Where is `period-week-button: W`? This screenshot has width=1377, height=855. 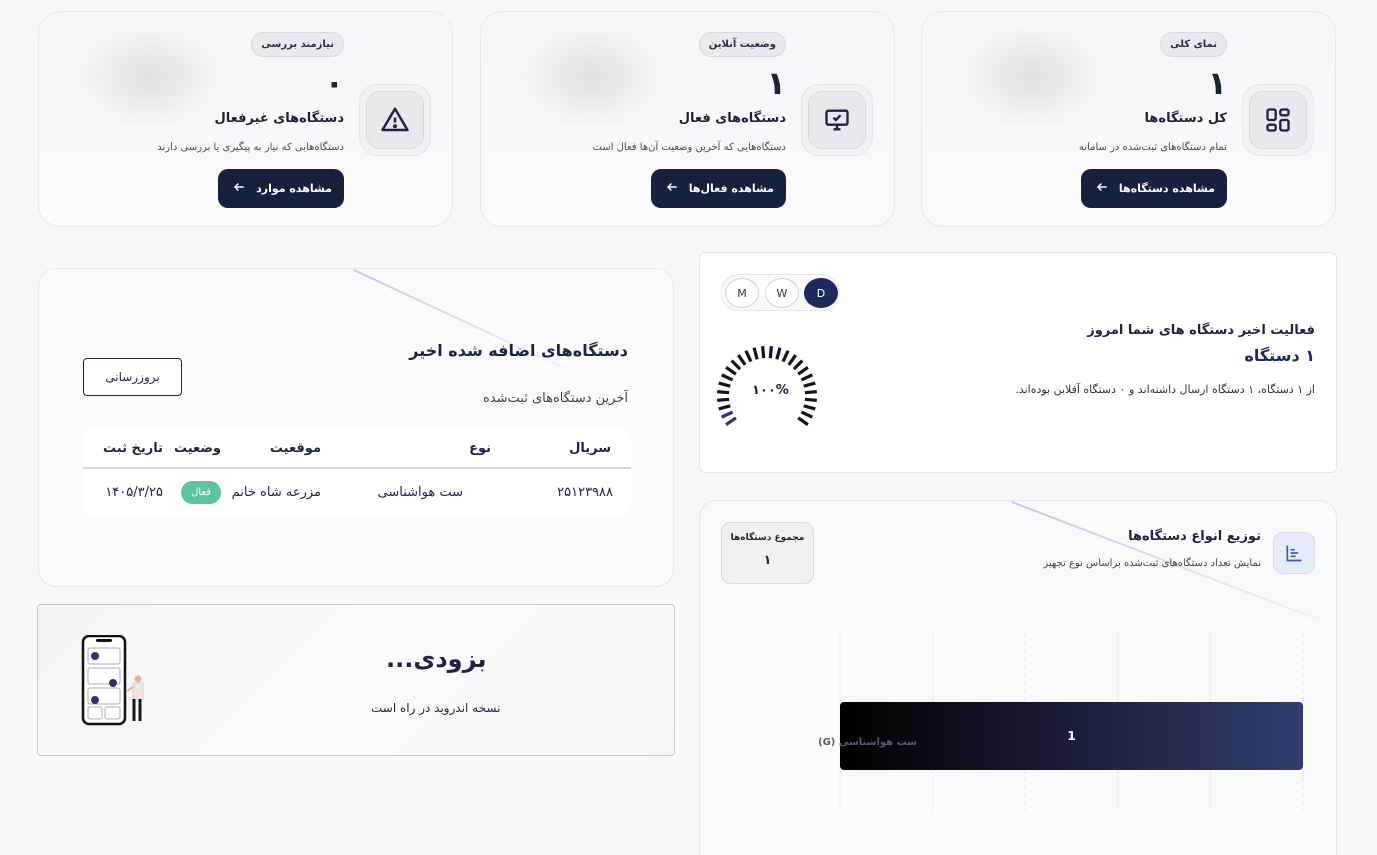
period-week-button: W is located at coordinates (782, 293).